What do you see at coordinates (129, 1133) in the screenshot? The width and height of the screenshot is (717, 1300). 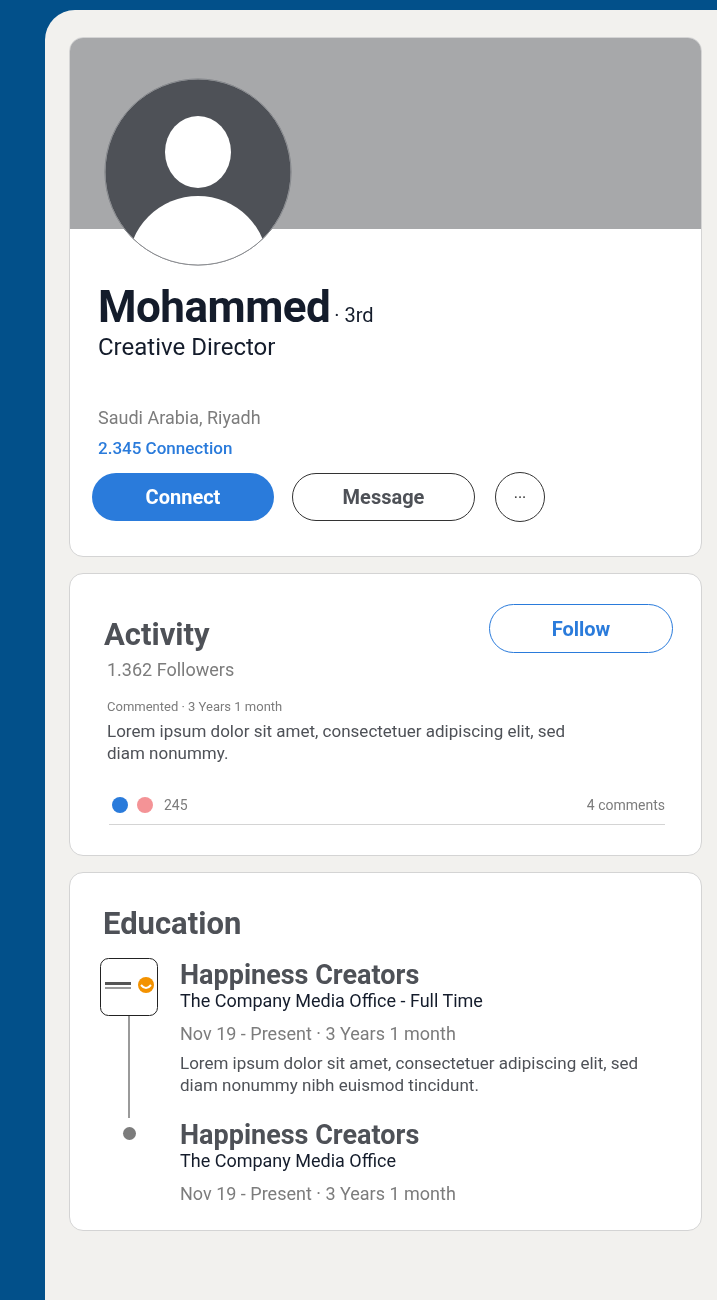 I see `timeline-dot` at bounding box center [129, 1133].